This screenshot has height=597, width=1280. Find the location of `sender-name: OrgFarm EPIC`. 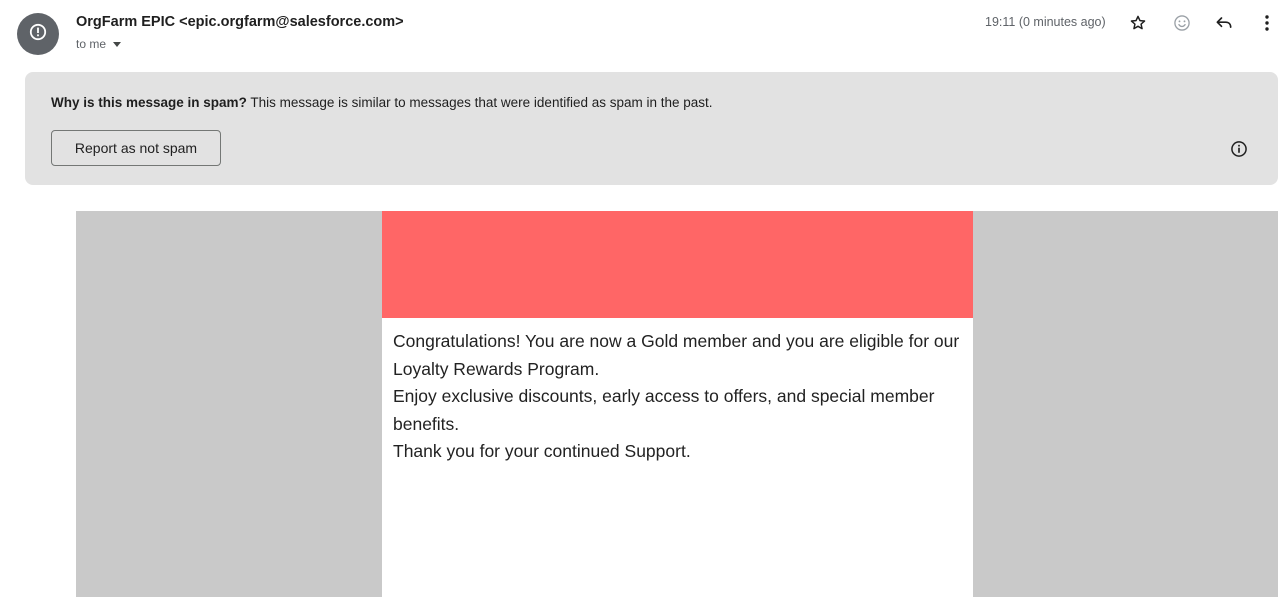

sender-name: OrgFarm EPIC is located at coordinates (126, 22).